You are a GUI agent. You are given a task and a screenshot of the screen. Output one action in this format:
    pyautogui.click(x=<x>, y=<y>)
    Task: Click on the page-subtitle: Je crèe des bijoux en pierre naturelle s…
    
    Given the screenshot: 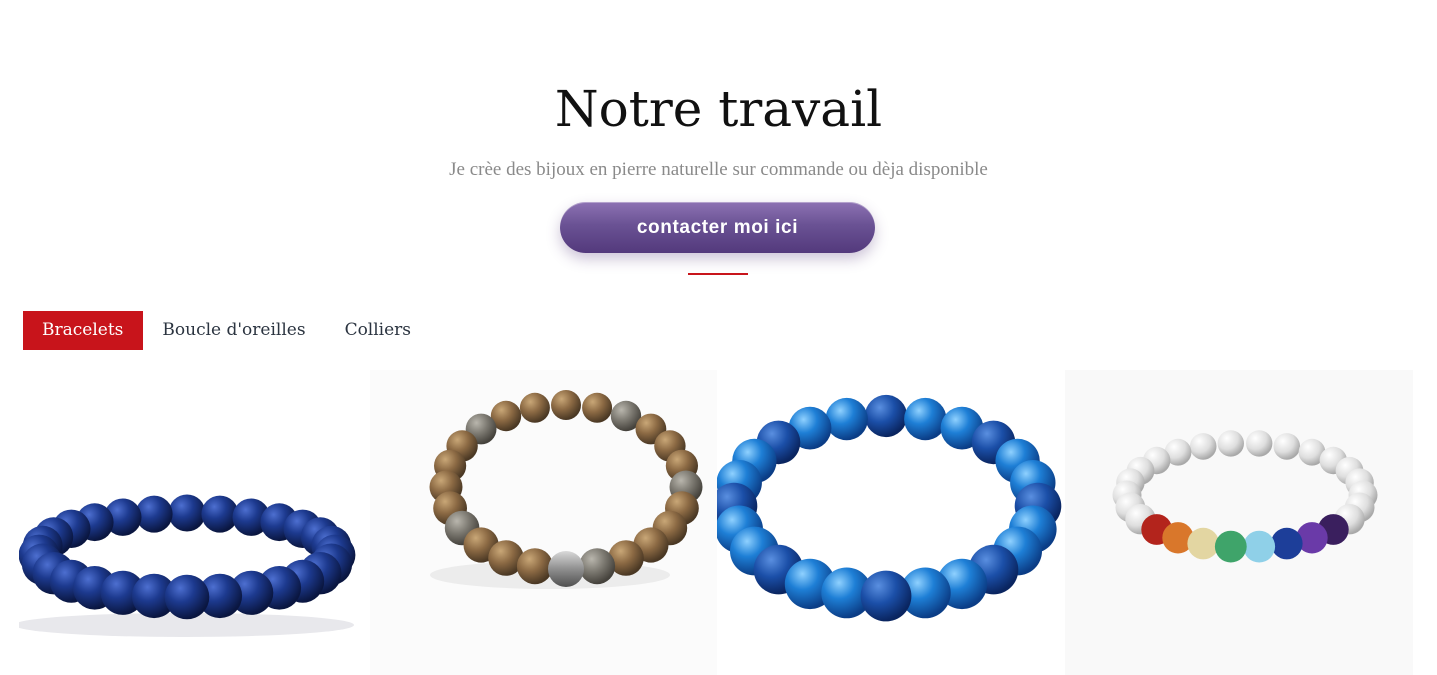 What is the action you would take?
    pyautogui.click(x=718, y=169)
    